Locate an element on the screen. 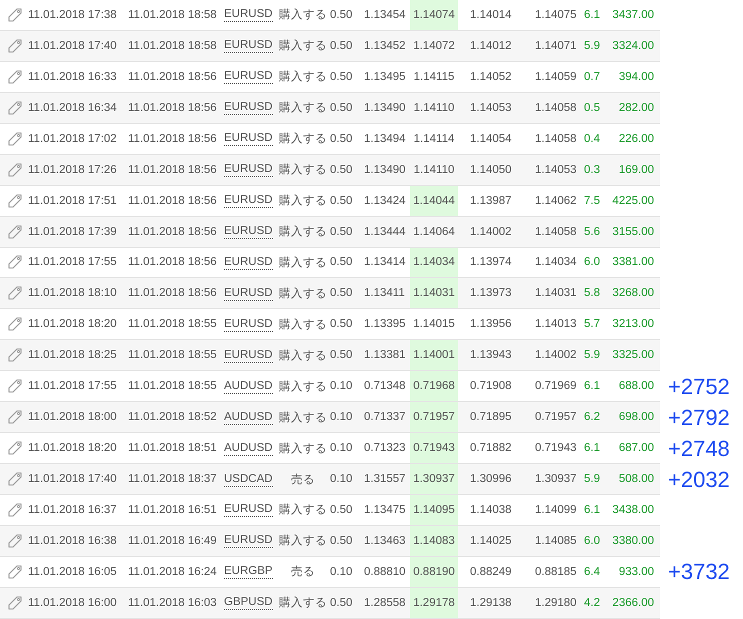 The width and height of the screenshot is (743, 619). table-cell-text: 11.01.2018 18:10 is located at coordinates (73, 294).